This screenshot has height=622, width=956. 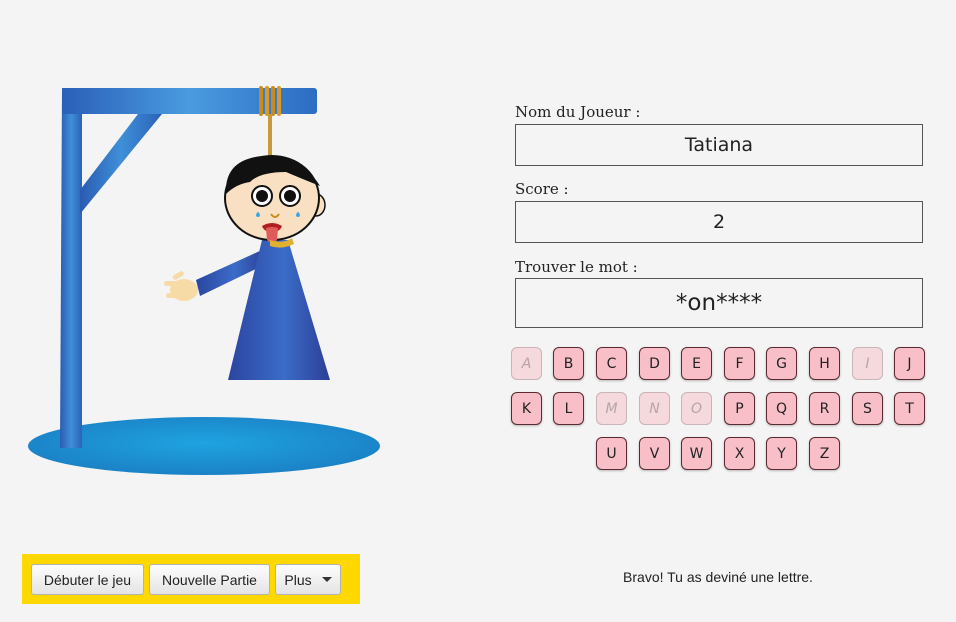 I want to click on letter-key-q: Q, so click(x=781, y=408).